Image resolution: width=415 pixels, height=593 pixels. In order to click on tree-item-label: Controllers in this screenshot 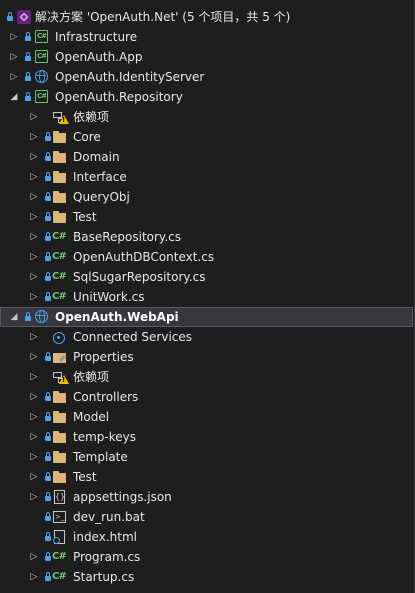, I will do `click(106, 397)`.